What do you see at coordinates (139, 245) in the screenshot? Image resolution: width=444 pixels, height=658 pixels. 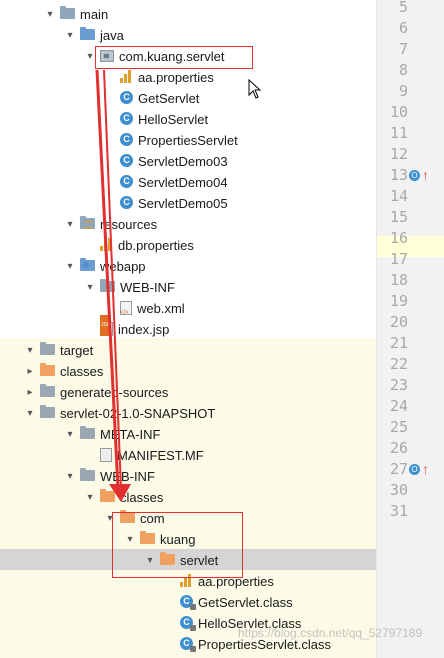 I see `tree-item: db.properties` at bounding box center [139, 245].